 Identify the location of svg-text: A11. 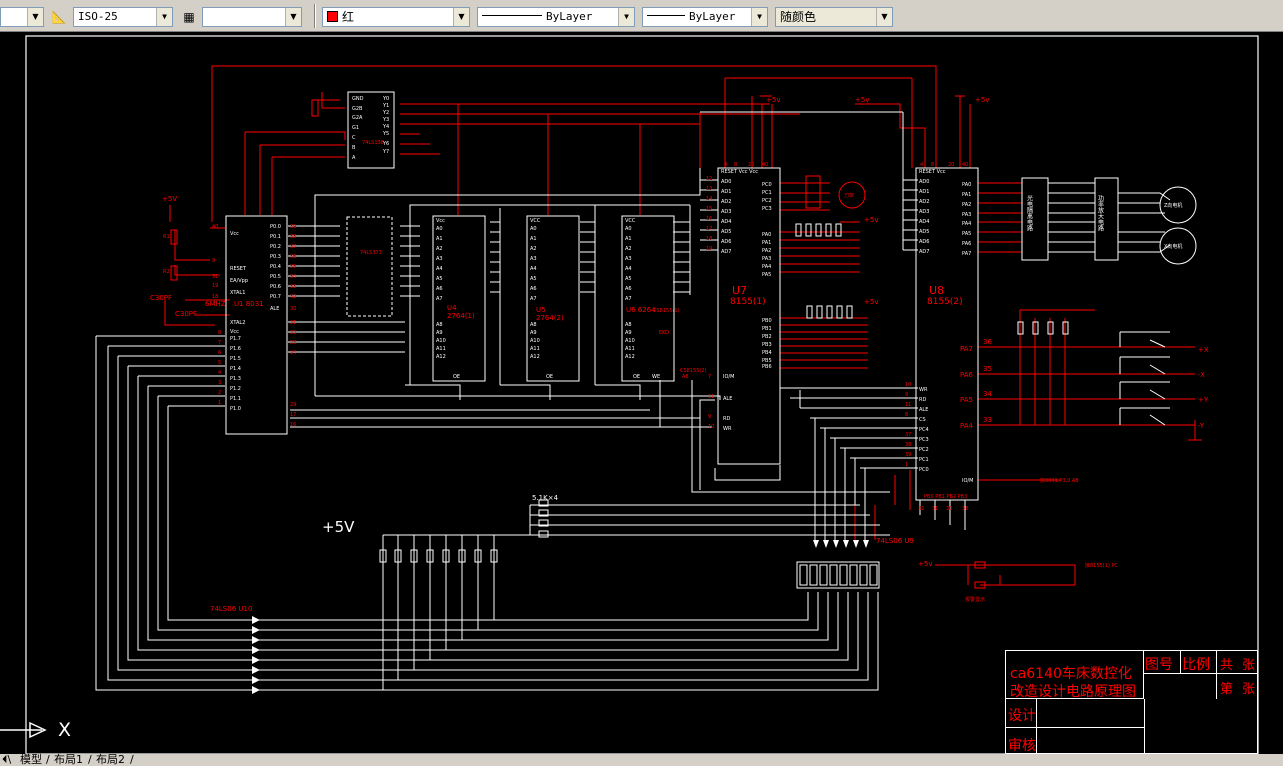
(630, 349).